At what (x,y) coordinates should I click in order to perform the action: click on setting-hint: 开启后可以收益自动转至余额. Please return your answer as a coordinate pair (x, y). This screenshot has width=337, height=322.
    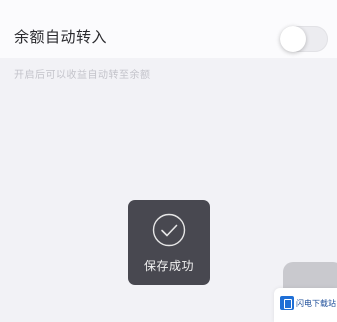
    Looking at the image, I should click on (82, 75).